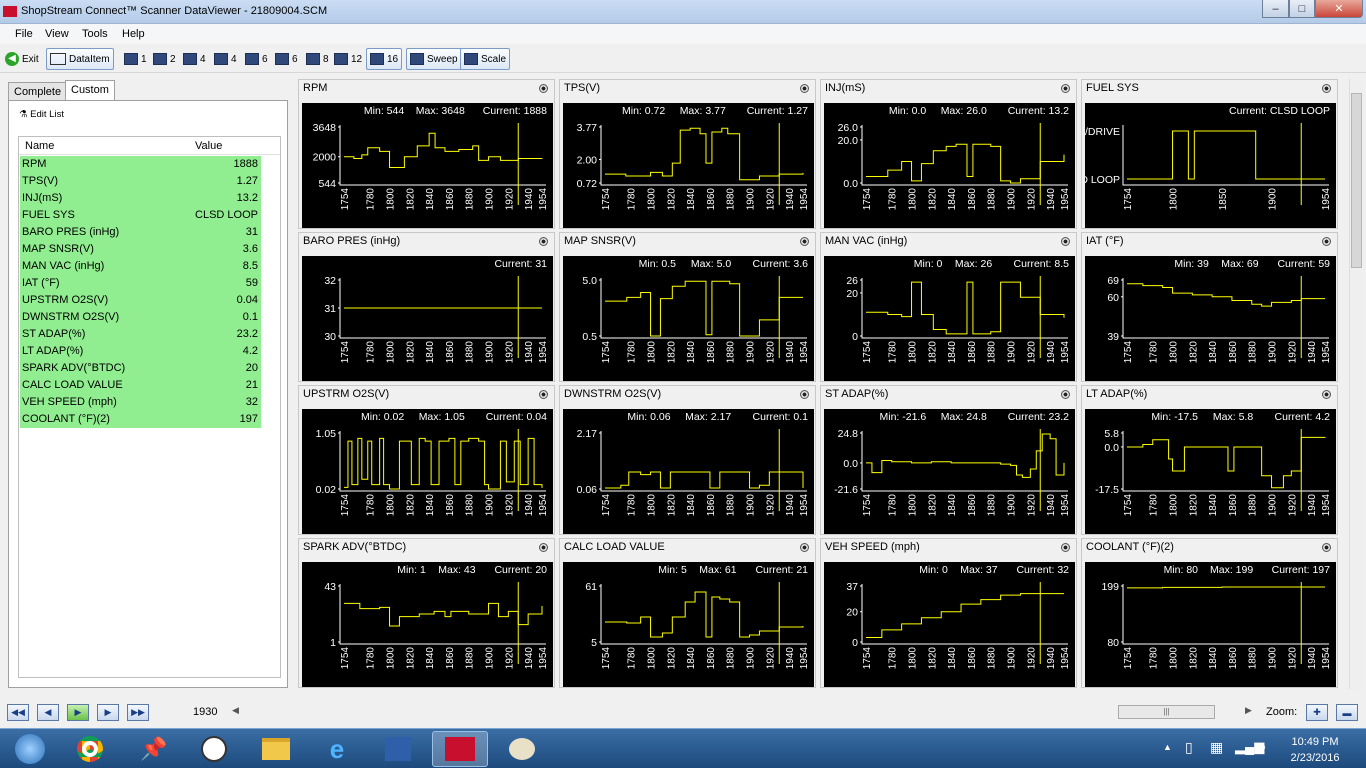 The width and height of the screenshot is (1366, 768). I want to click on taskbar-gauge, so click(214, 749).